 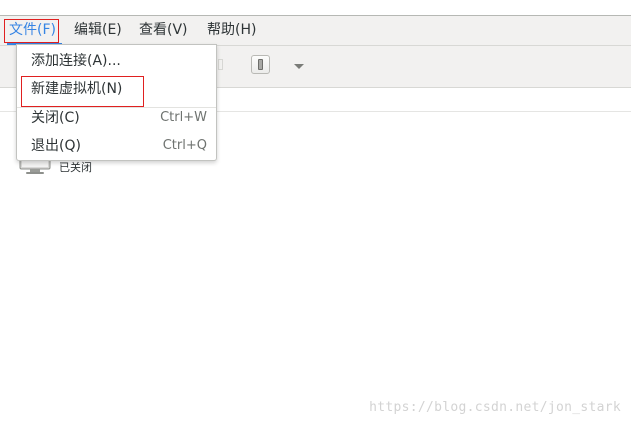 I want to click on menu-item-label: 退出(Q), so click(x=56, y=146).